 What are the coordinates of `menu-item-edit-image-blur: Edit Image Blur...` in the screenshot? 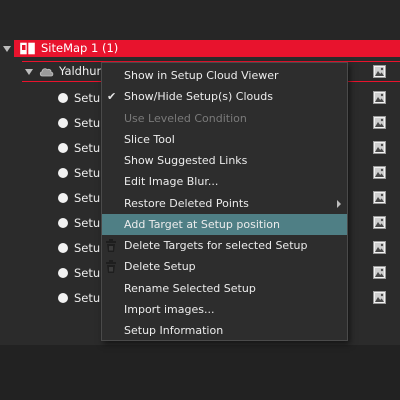 It's located at (224, 181).